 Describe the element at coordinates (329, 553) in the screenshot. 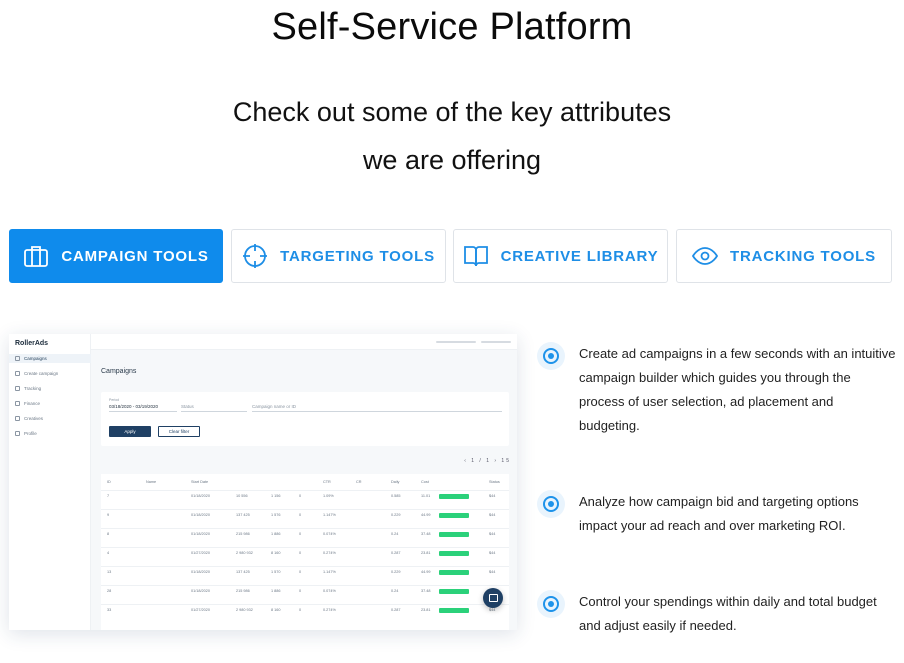

I see `mock-table-cell: 0.274%` at that location.